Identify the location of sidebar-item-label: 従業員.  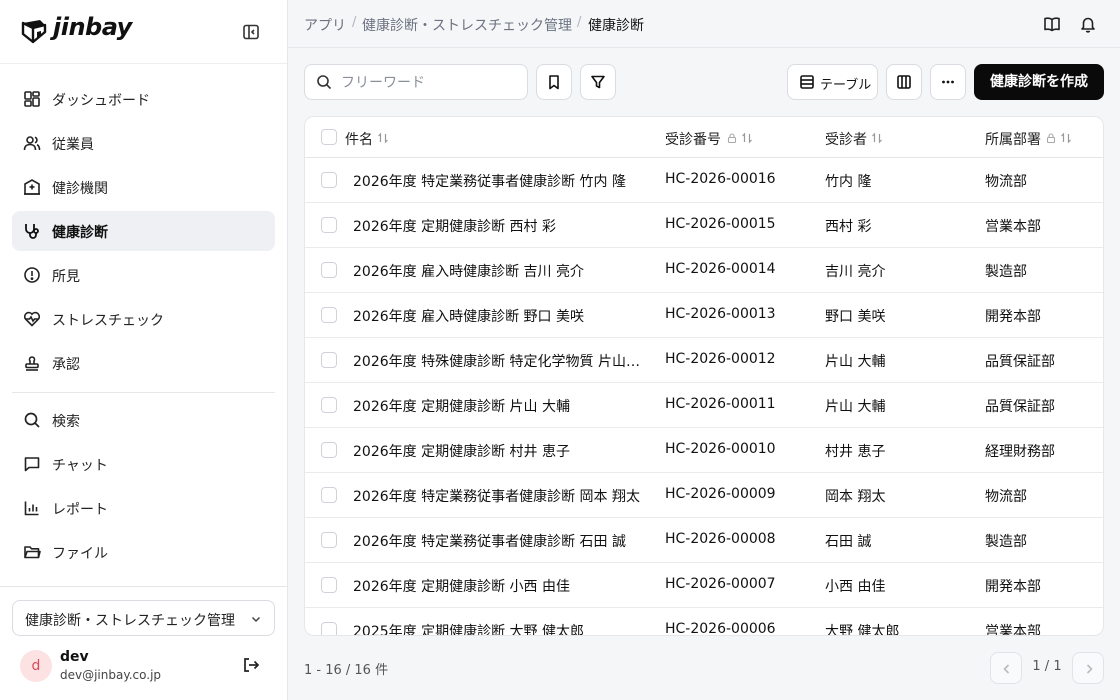
(73, 145).